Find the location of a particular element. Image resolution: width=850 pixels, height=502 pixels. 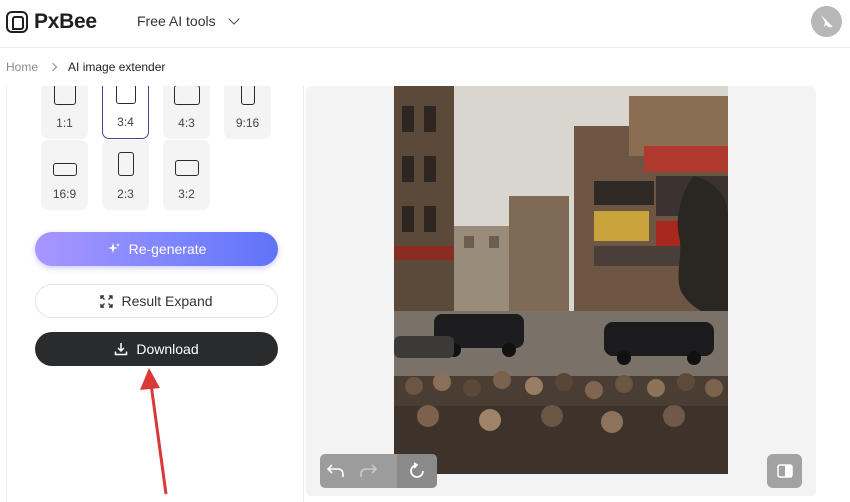

ratio-option-16-9: 16:9 is located at coordinates (64, 175).